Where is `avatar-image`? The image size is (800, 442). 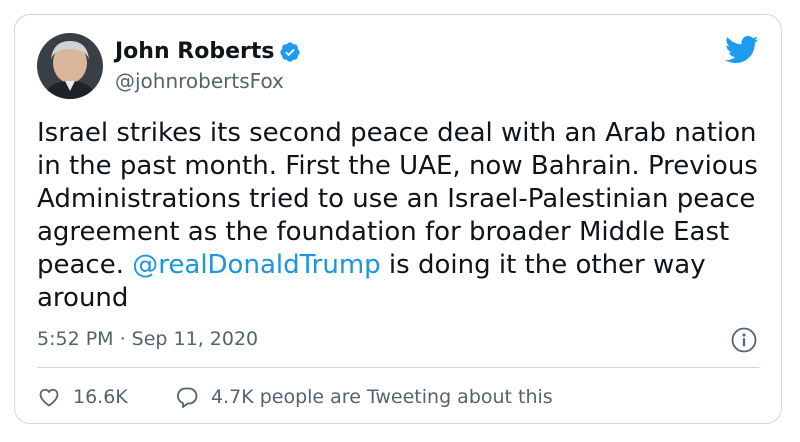
avatar-image is located at coordinates (70, 66).